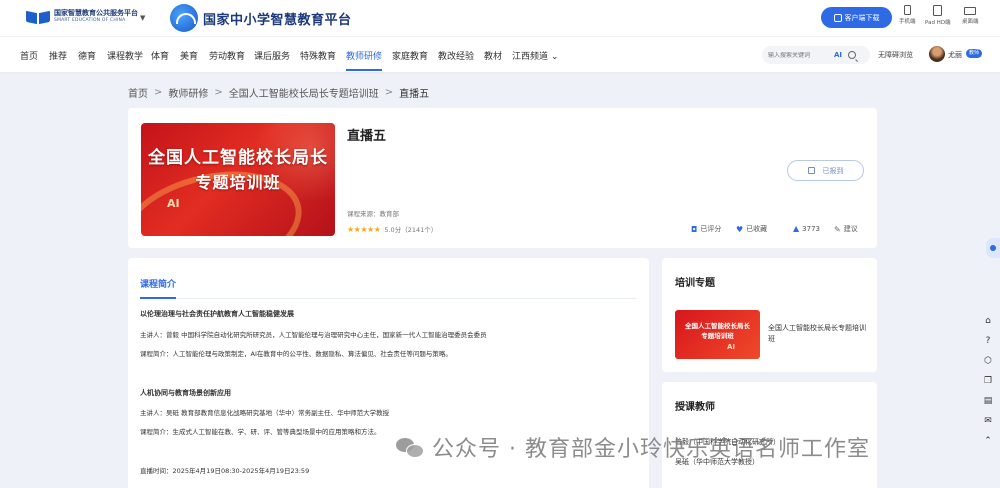 The height and width of the screenshot is (488, 1000). I want to click on rating-text: 5.0分（2141个）, so click(411, 230).